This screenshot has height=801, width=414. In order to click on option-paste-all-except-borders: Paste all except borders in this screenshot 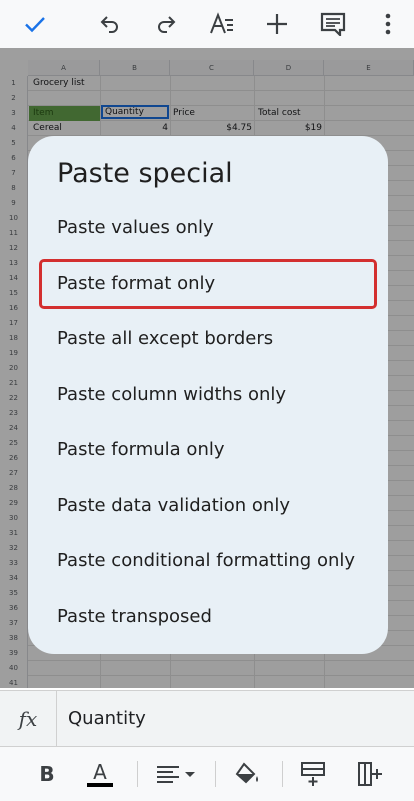, I will do `click(208, 339)`.